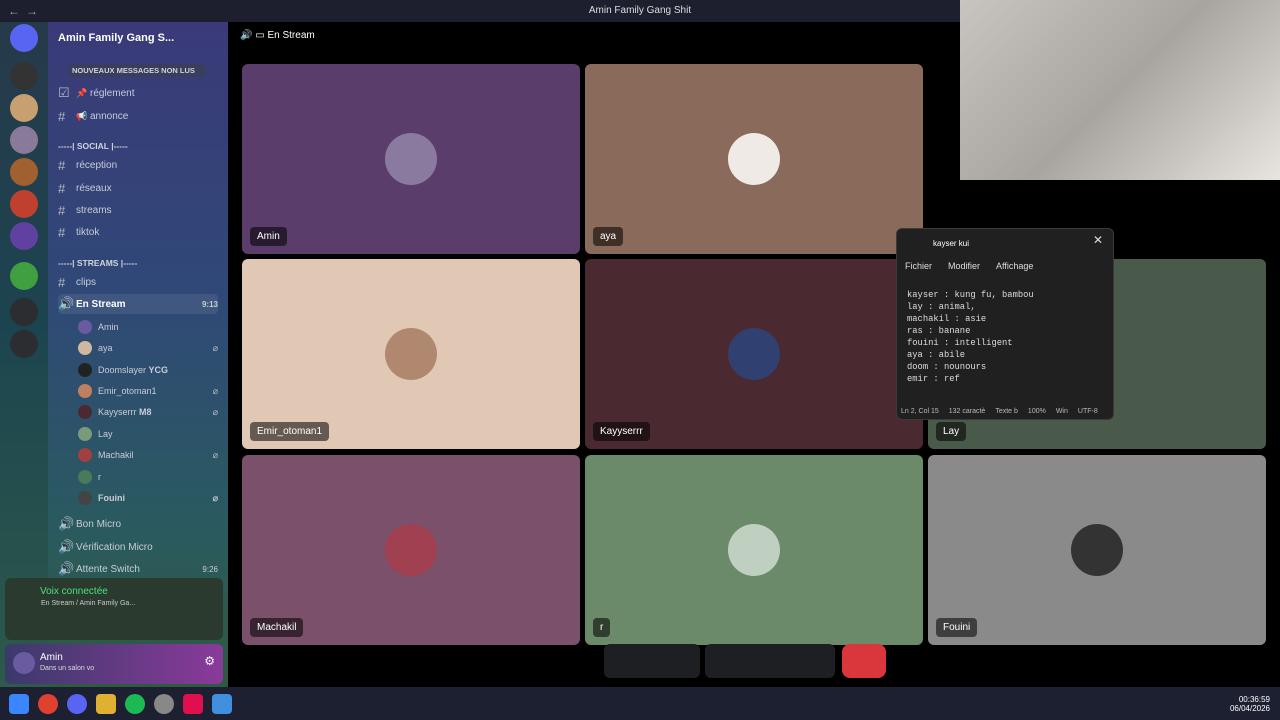 This screenshot has height=720, width=1280. Describe the element at coordinates (193, 703) in the screenshot. I see `tiktok-icon` at that location.